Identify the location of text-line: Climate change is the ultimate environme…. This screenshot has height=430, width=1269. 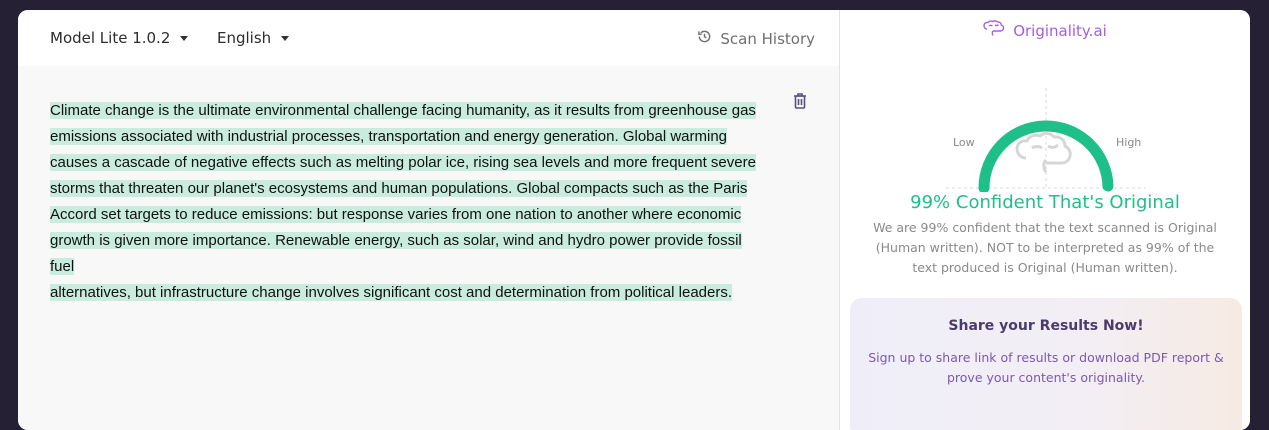
(403, 110).